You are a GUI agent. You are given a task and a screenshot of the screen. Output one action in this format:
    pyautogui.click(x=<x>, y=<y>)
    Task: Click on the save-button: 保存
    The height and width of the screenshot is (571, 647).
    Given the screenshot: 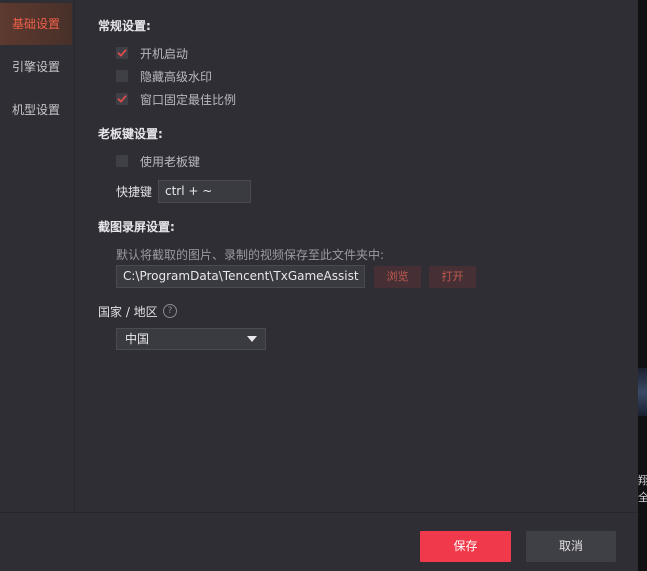 What is the action you would take?
    pyautogui.click(x=465, y=546)
    